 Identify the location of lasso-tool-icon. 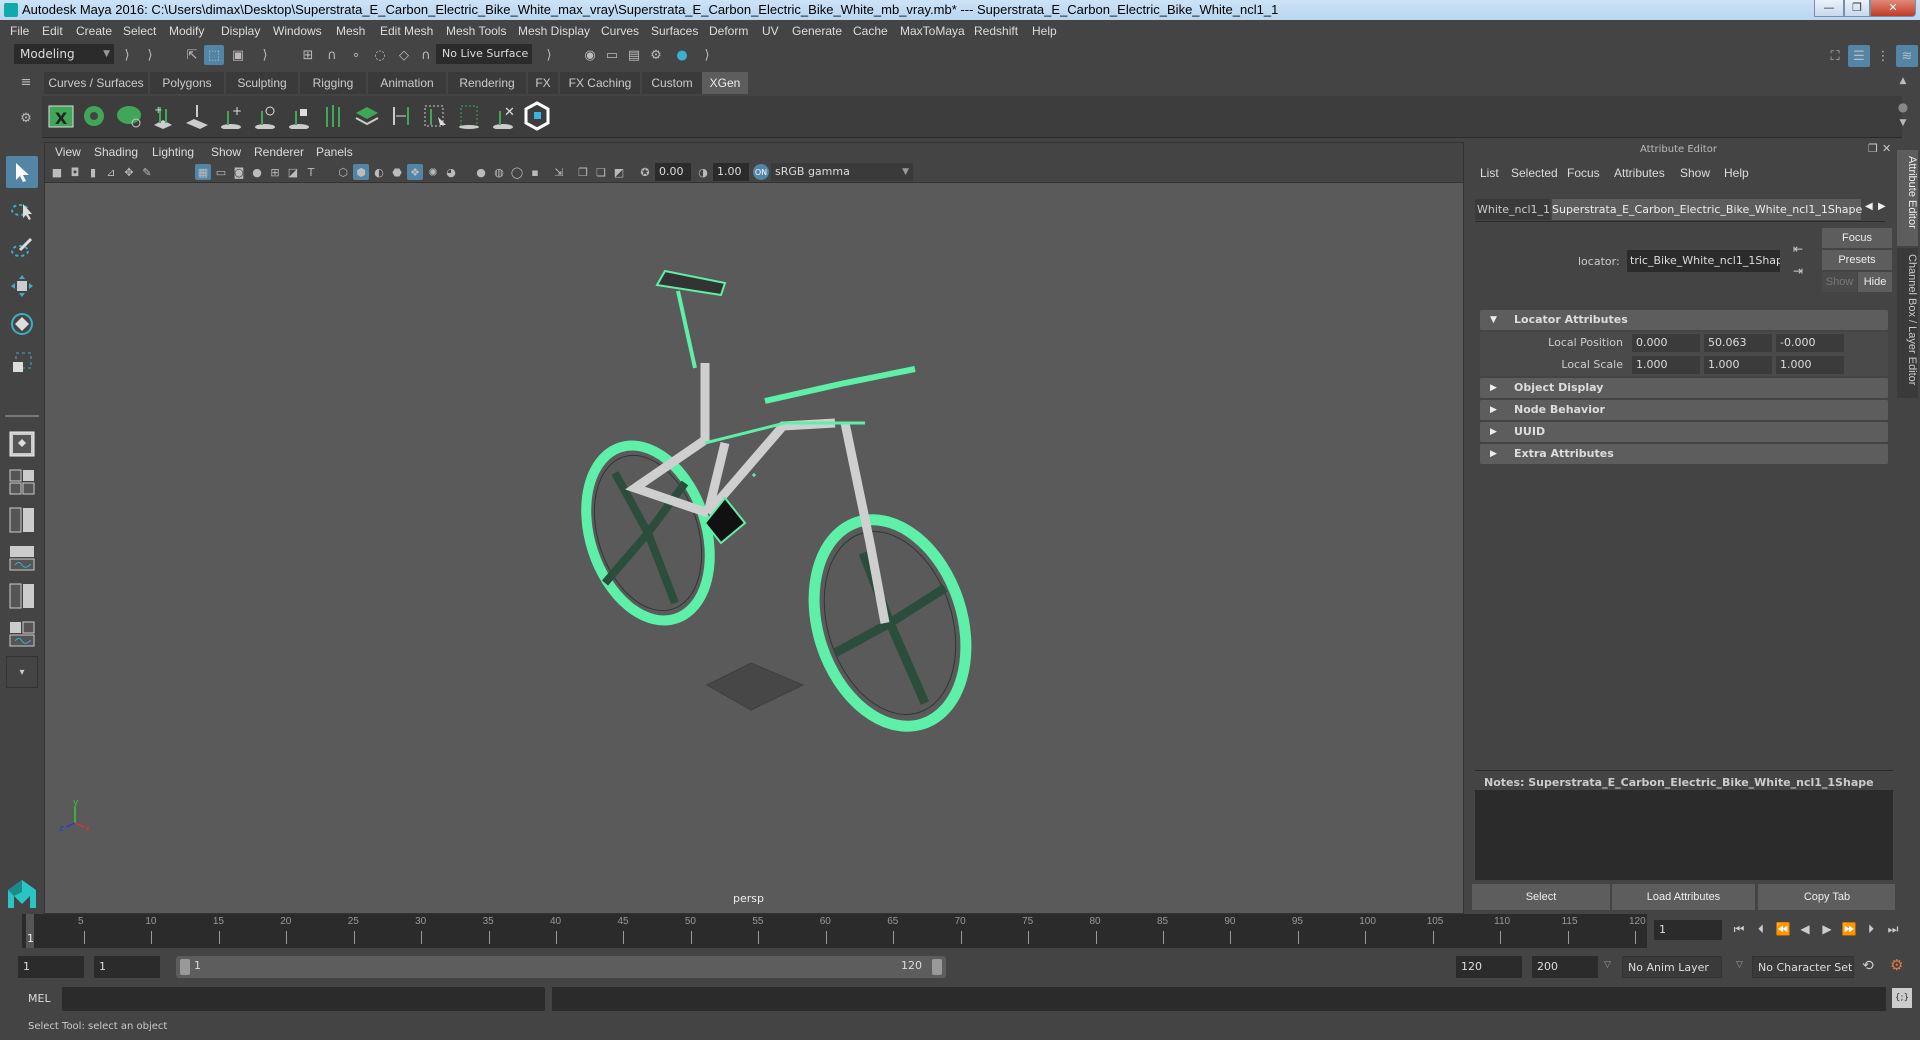
(22, 210).